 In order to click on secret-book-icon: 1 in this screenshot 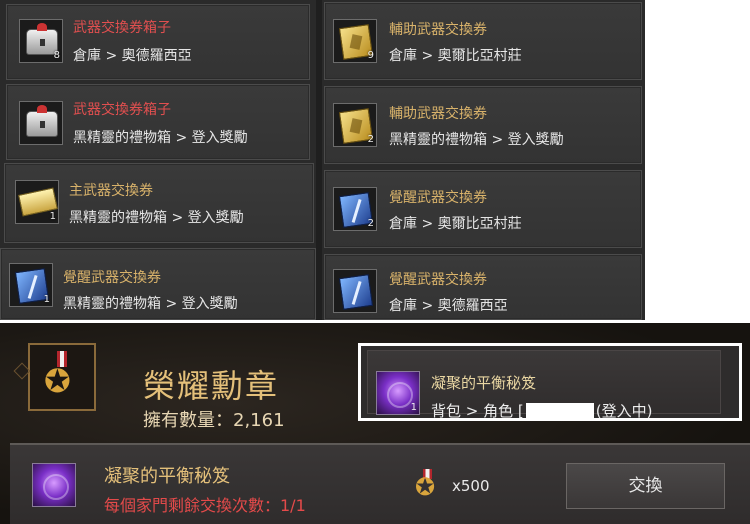, I will do `click(398, 393)`.